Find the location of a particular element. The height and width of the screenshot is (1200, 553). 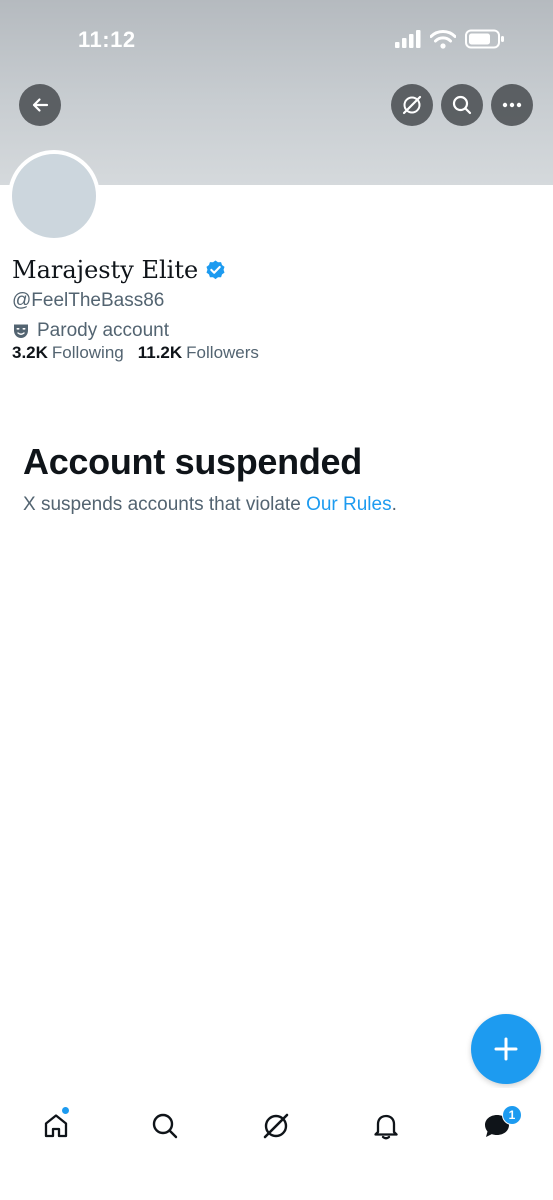

follow-stats: 3.2K Following 11.2K Followers is located at coordinates (135, 353).